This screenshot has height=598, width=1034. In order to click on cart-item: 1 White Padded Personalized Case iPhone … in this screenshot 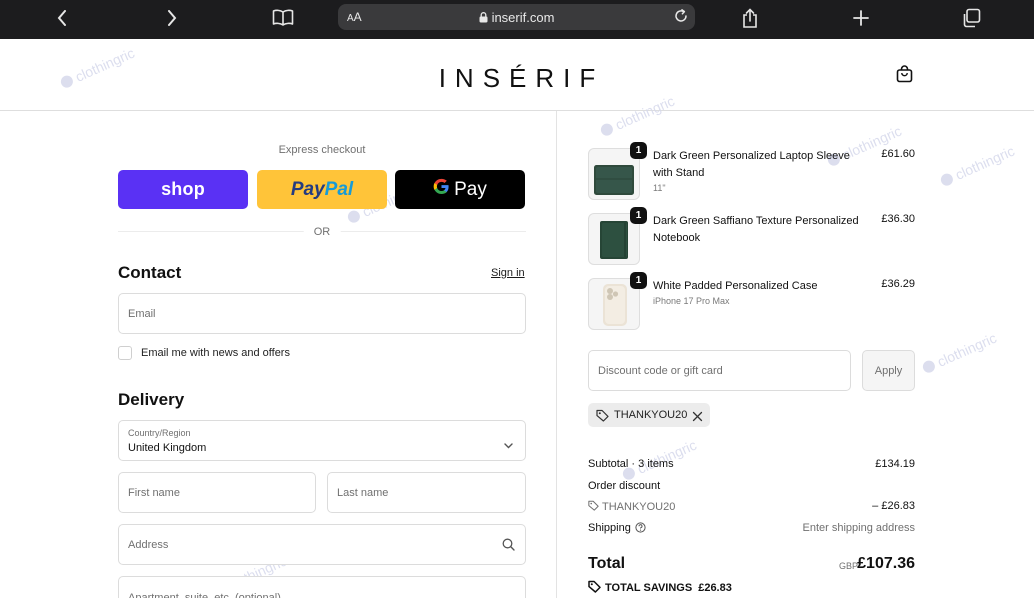, I will do `click(751, 301)`.